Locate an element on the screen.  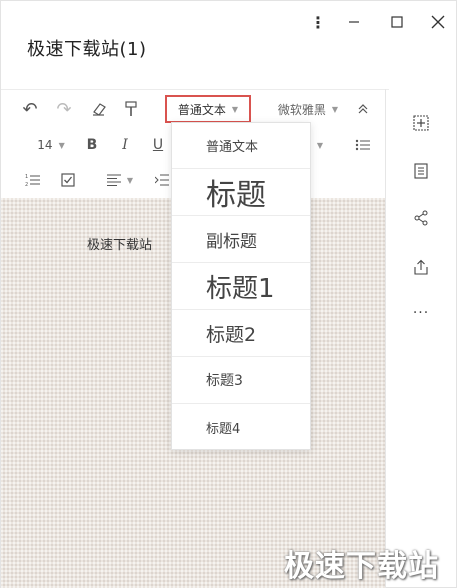
undo-button: ↶ is located at coordinates (30, 109).